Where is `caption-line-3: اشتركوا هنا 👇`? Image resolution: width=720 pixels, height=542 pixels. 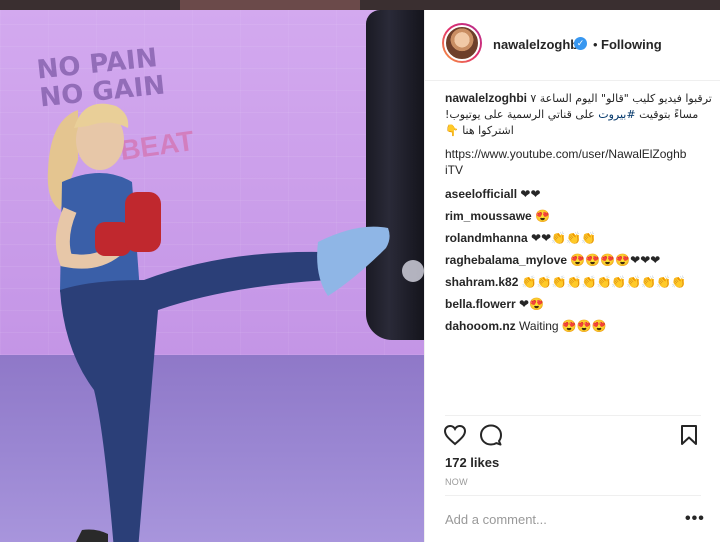 caption-line-3: اشتركوا هنا 👇 is located at coordinates (479, 130).